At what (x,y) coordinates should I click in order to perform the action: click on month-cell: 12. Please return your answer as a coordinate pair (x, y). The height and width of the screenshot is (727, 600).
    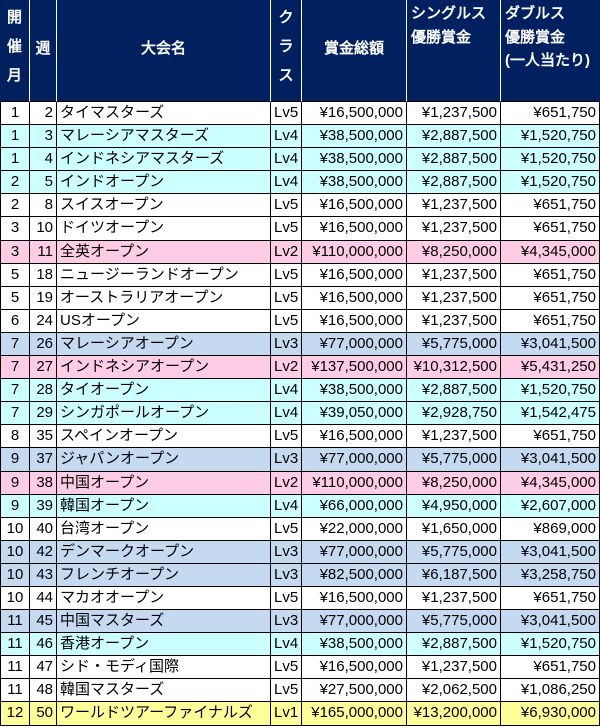
    Looking at the image, I should click on (15, 714).